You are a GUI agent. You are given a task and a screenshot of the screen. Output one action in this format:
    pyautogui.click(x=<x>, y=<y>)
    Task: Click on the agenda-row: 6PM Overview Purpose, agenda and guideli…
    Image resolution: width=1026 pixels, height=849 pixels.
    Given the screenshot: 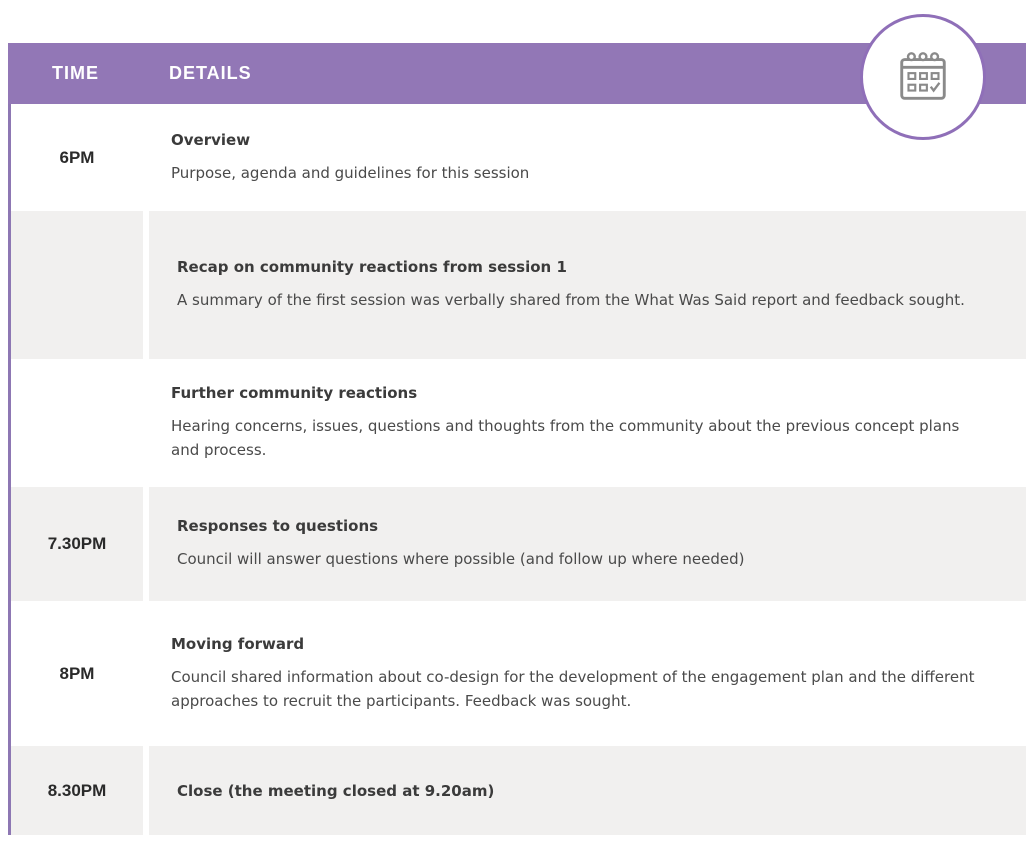 What is the action you would take?
    pyautogui.click(x=518, y=157)
    